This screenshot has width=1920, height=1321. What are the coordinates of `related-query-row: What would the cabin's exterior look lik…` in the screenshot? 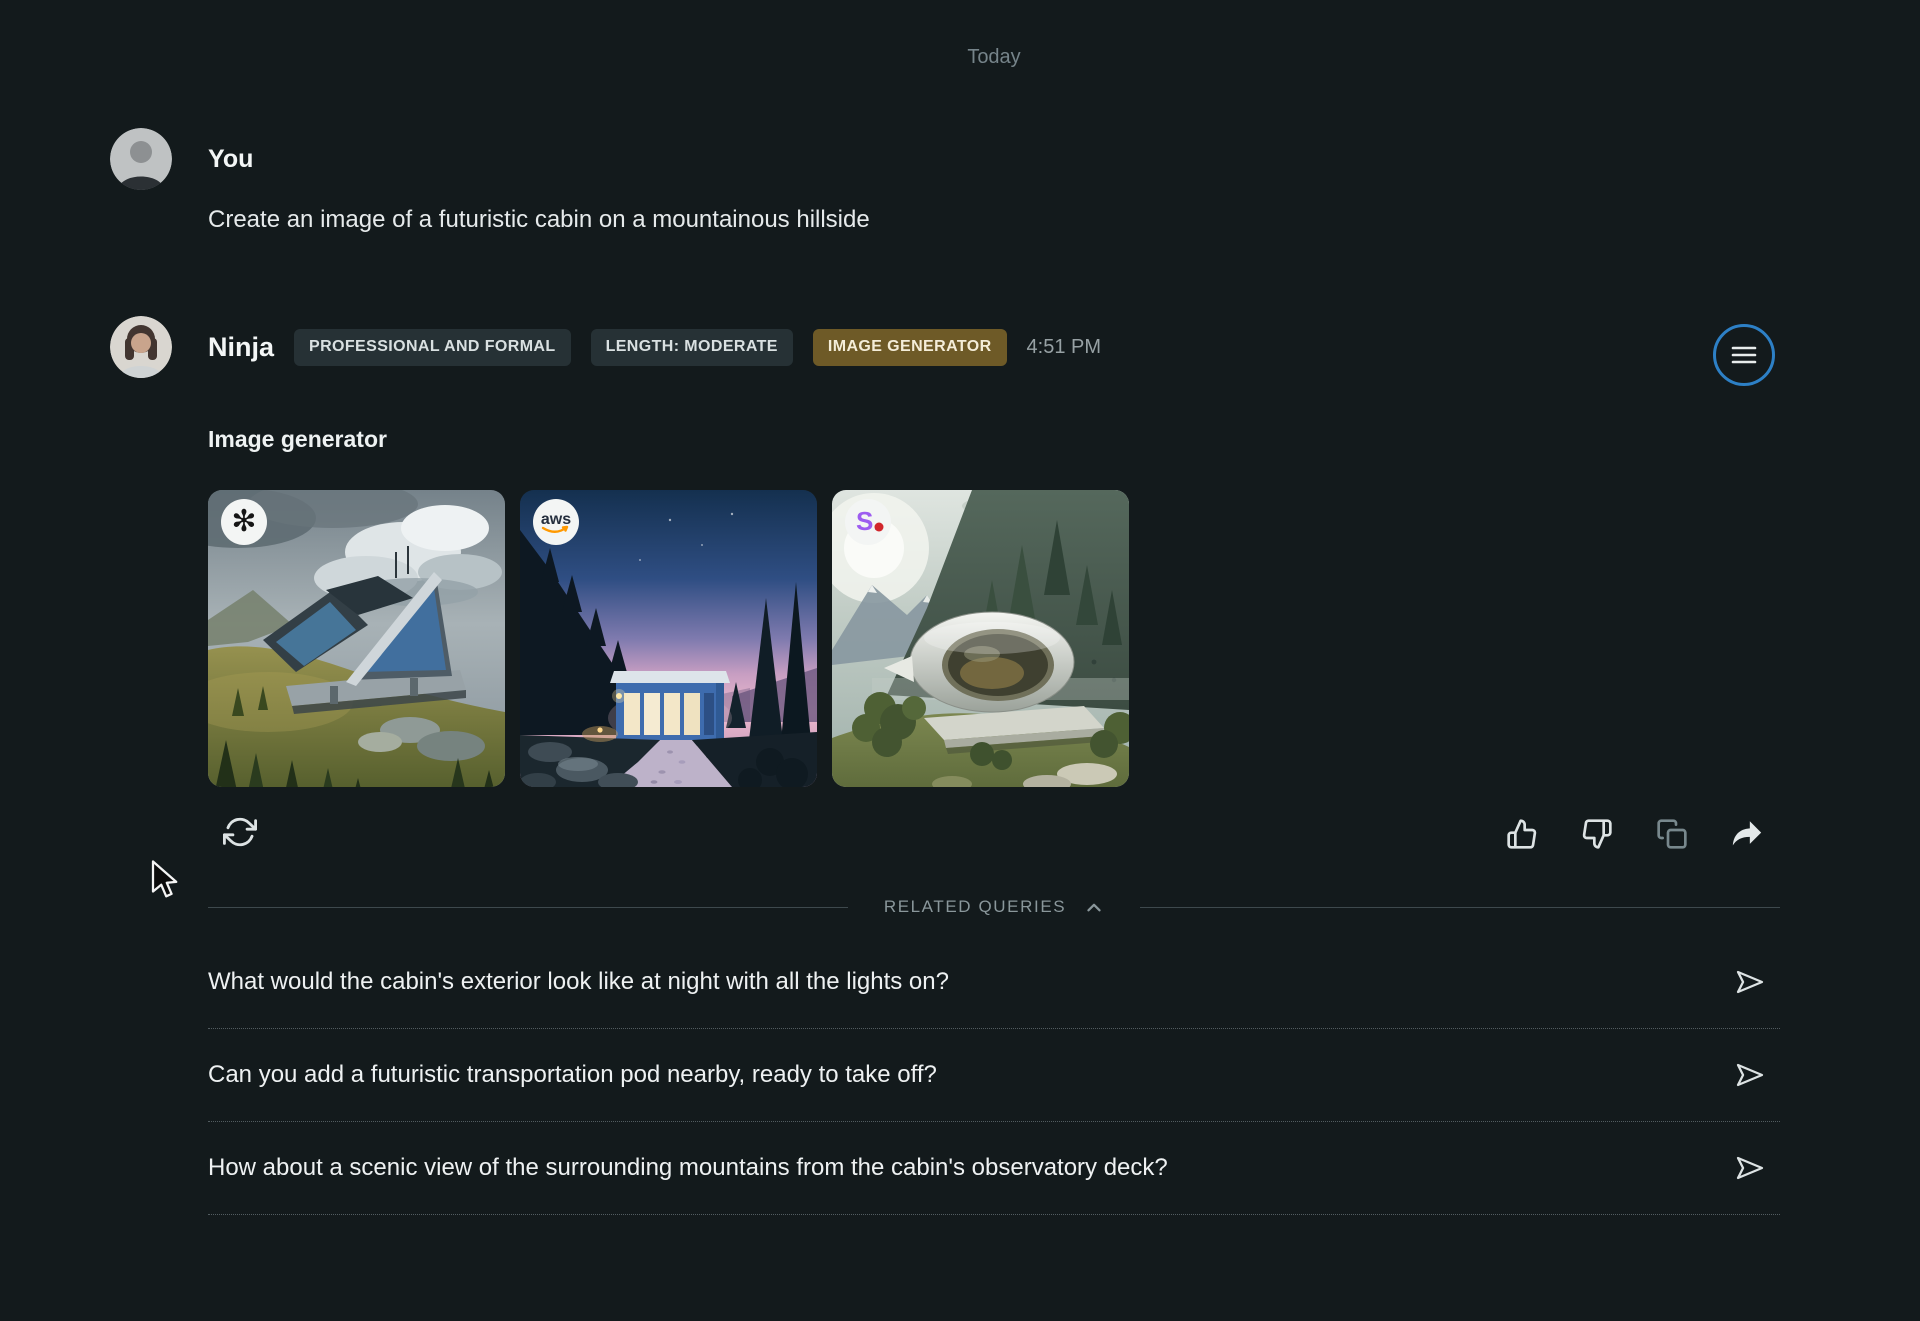 It's located at (994, 982).